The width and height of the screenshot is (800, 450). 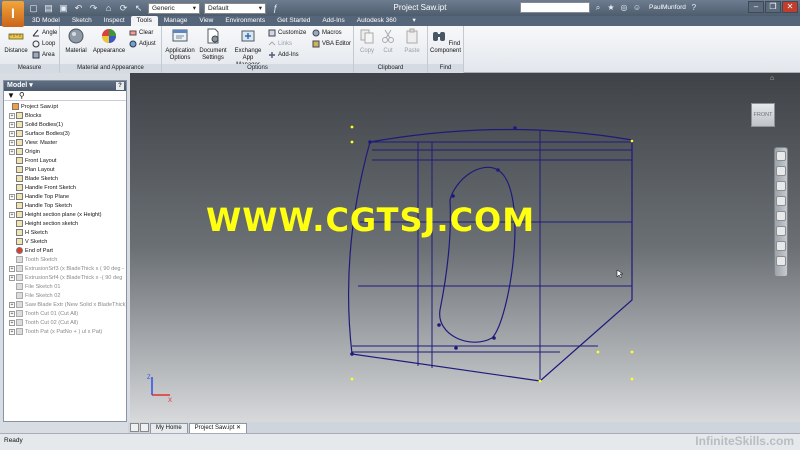 I want to click on area-button: Area, so click(x=43, y=54).